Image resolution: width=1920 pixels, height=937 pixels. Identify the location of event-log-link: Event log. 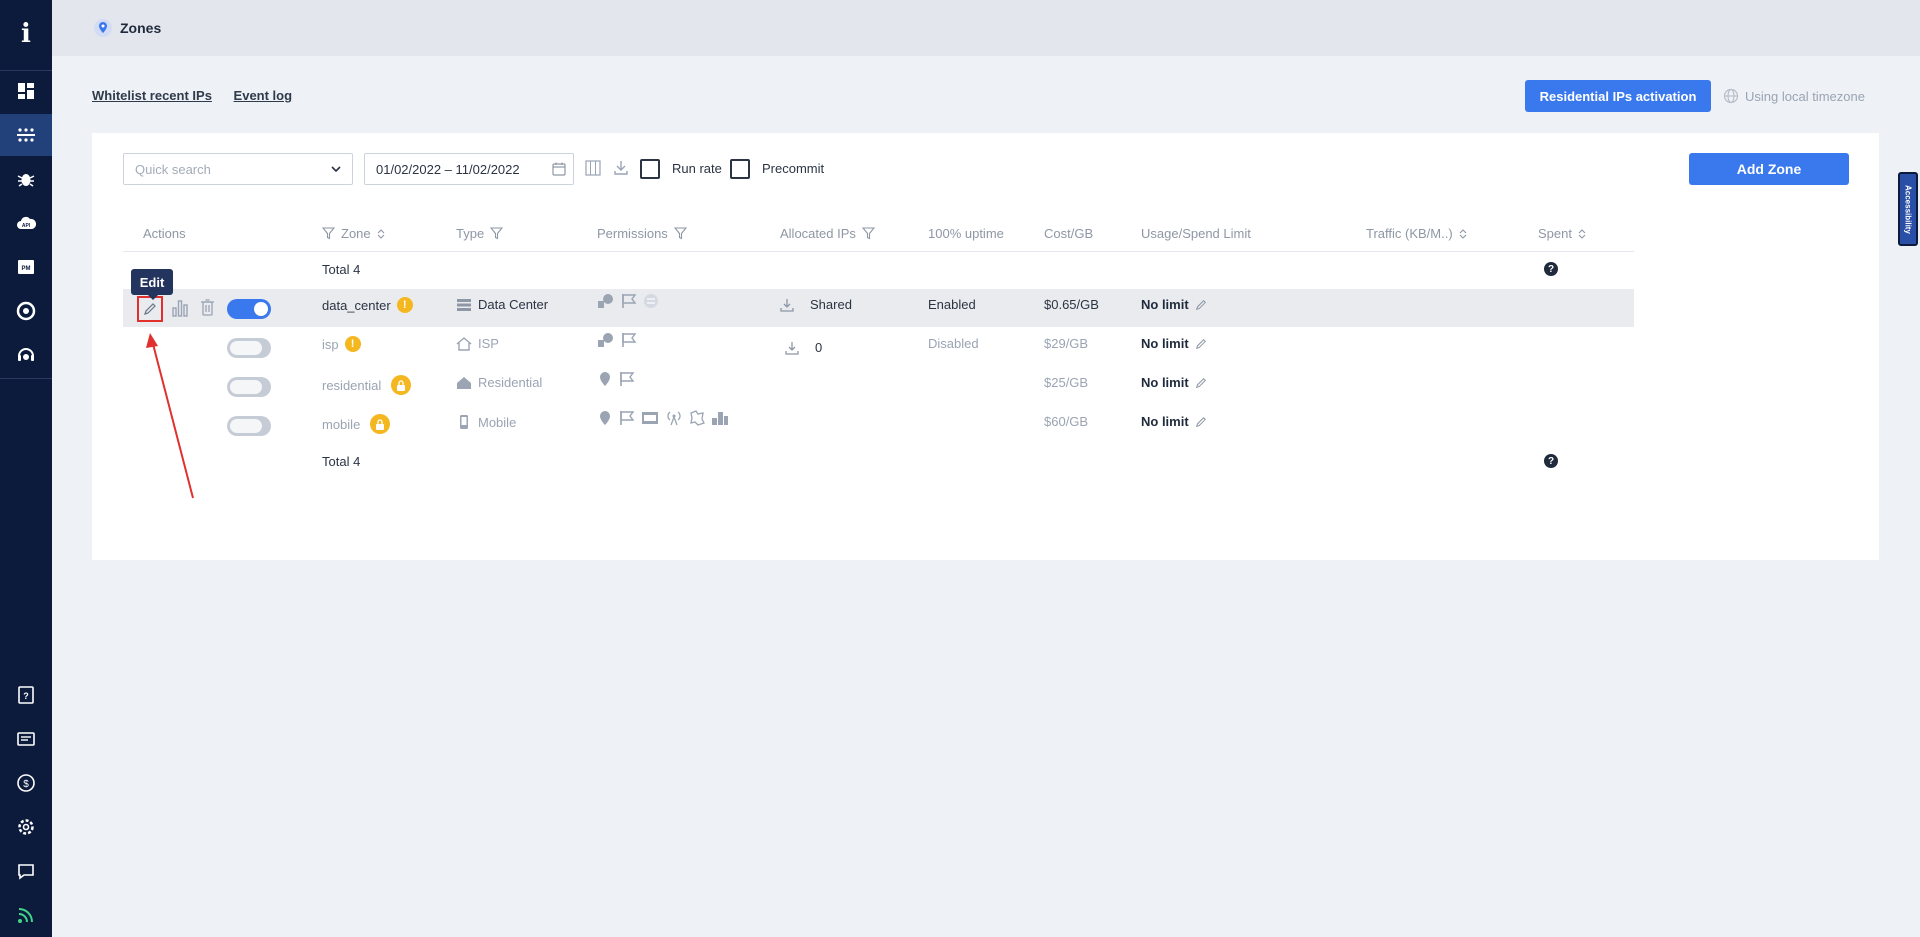
(263, 95).